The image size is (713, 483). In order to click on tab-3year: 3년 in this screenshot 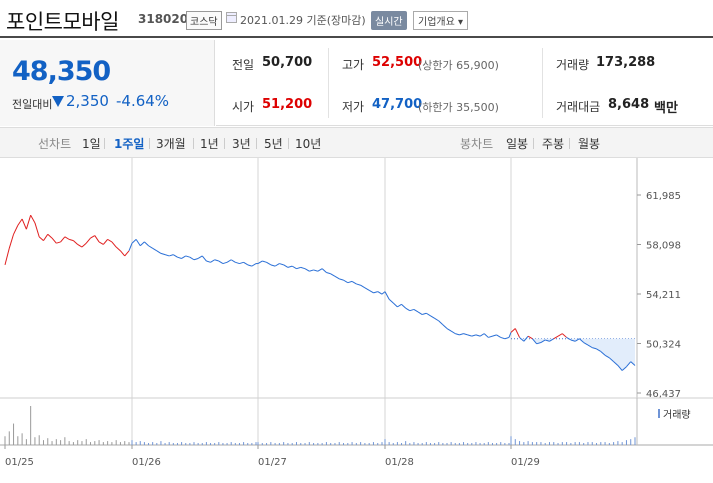, I will do `click(241, 143)`.